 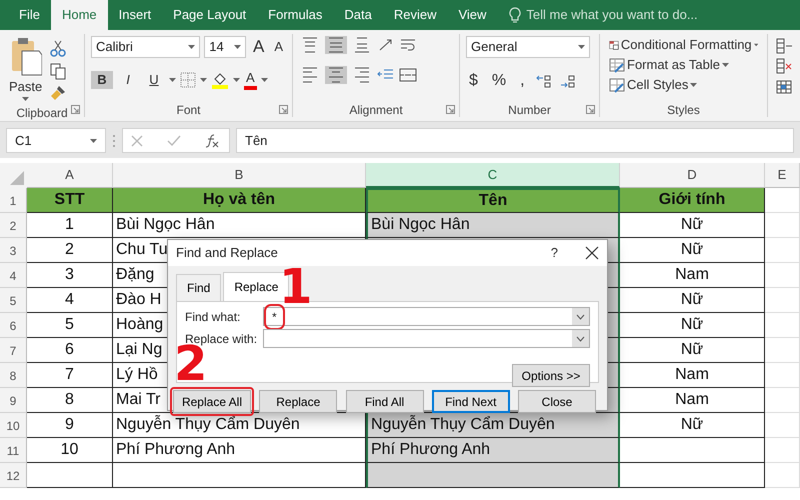 I want to click on row-header: 12, so click(x=13, y=475).